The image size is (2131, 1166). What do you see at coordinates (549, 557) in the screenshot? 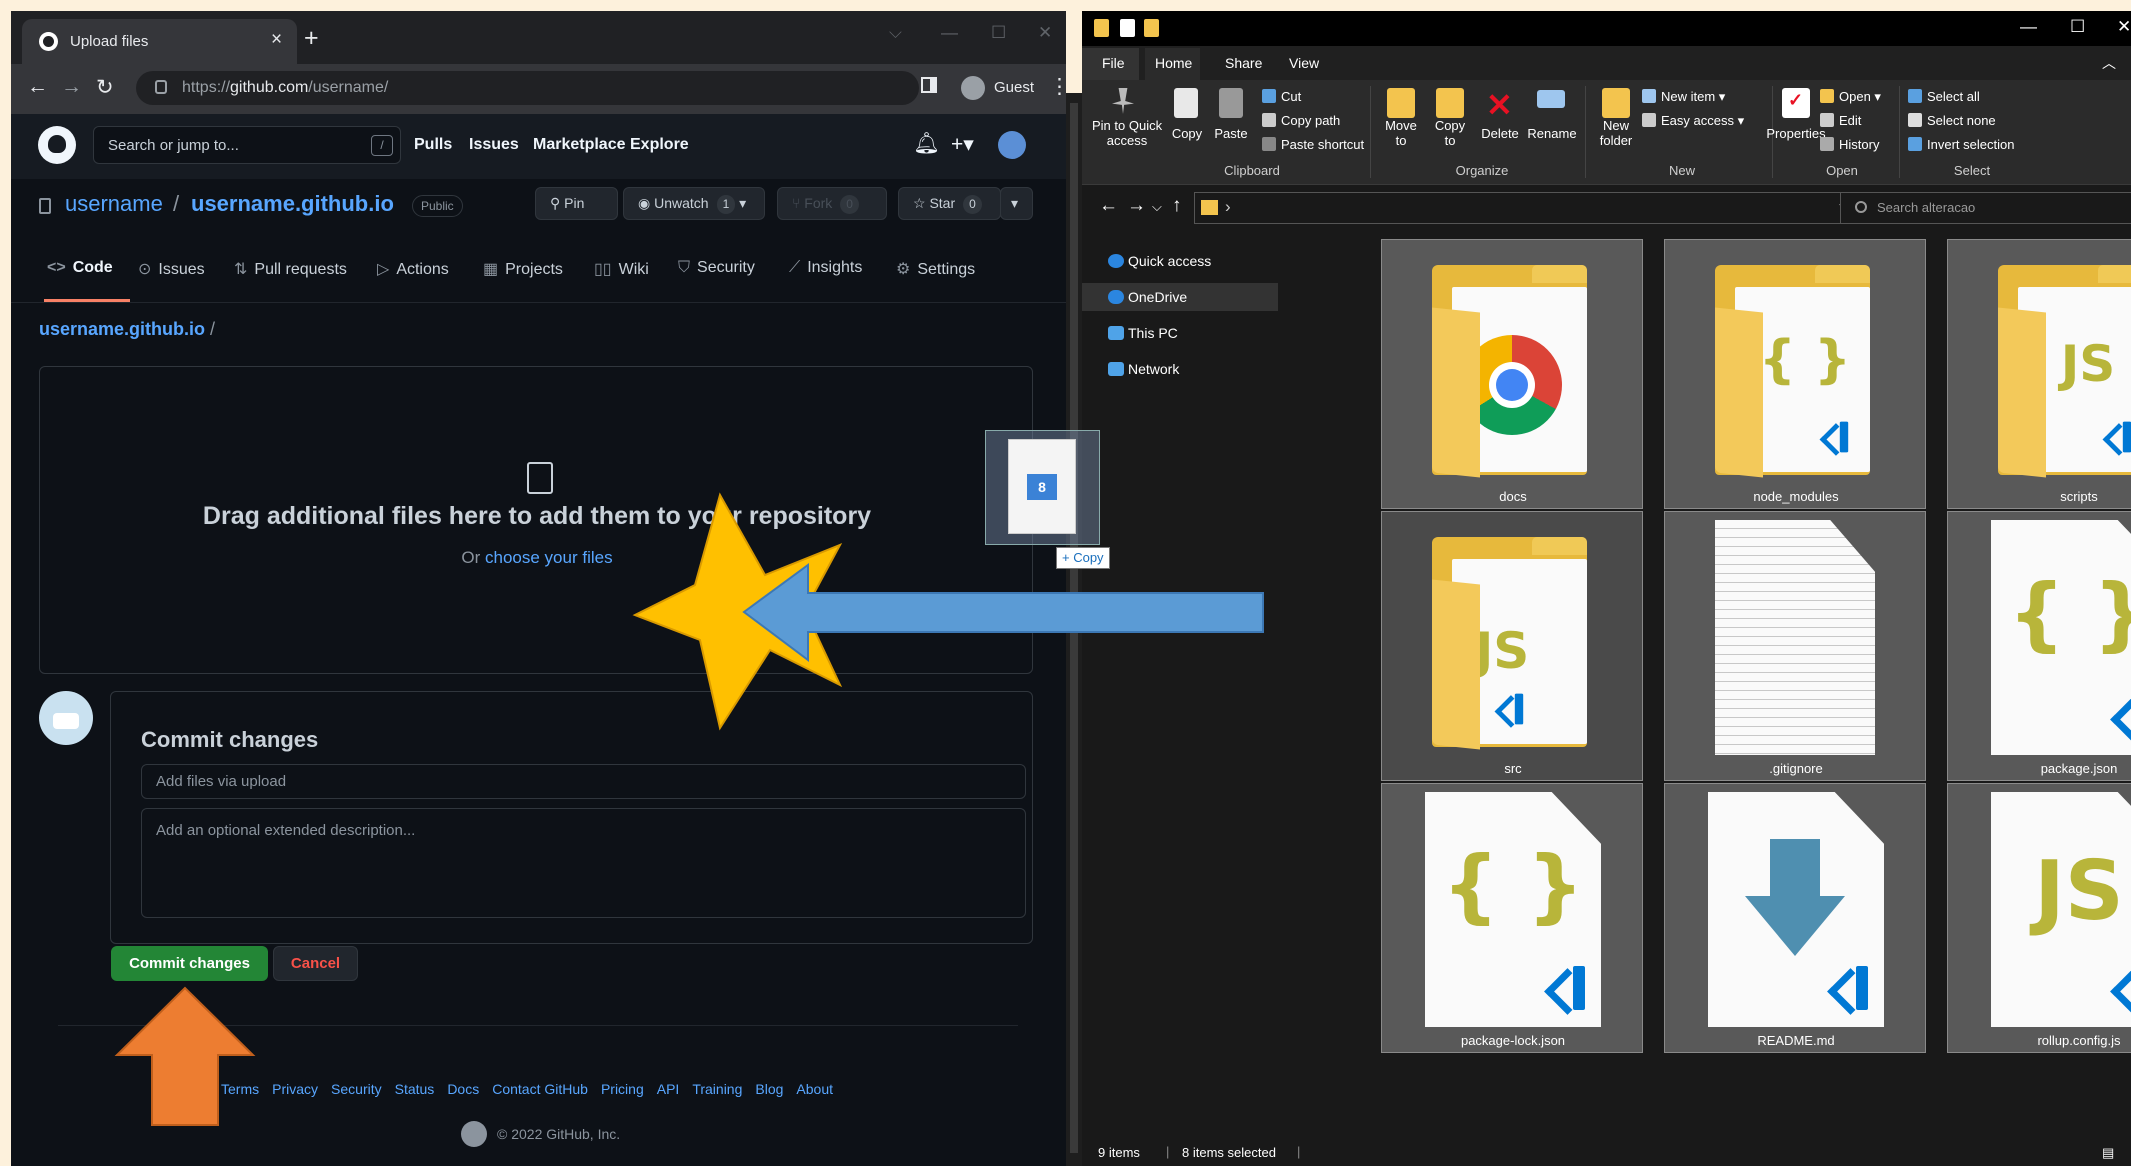
I see `choose-files-link: choose your files` at bounding box center [549, 557].